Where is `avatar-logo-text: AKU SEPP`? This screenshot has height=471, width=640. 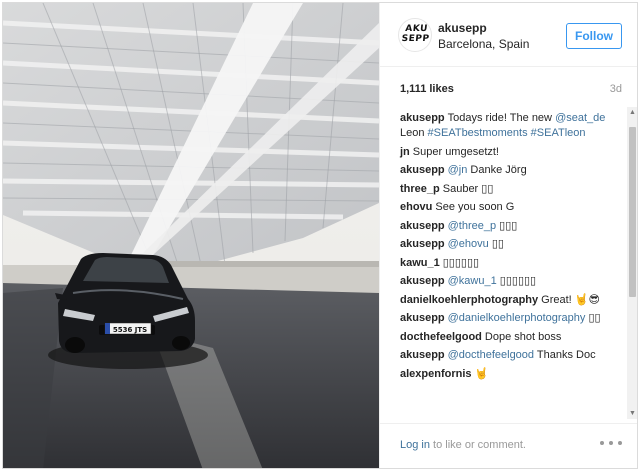
avatar-logo-text: AKU SEPP is located at coordinates (415, 34).